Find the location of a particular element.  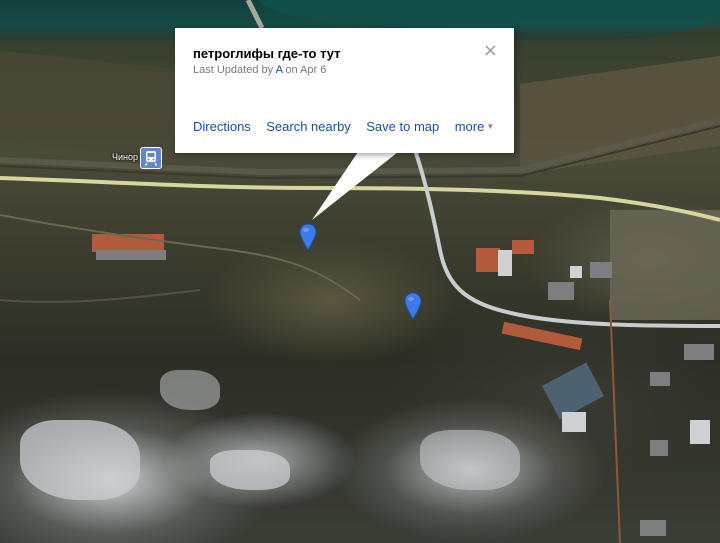

close-icon: × is located at coordinates (490, 51).